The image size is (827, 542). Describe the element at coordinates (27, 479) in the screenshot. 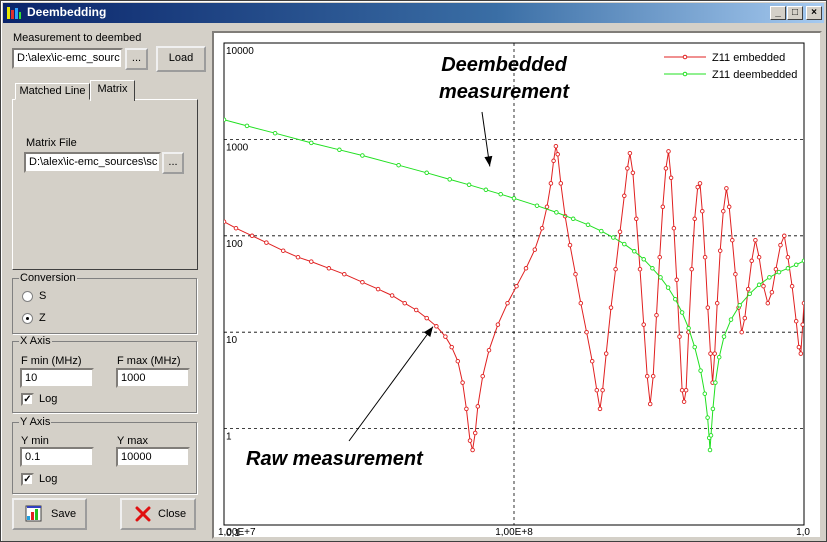

I see `y-log-checkbox: ✓` at that location.